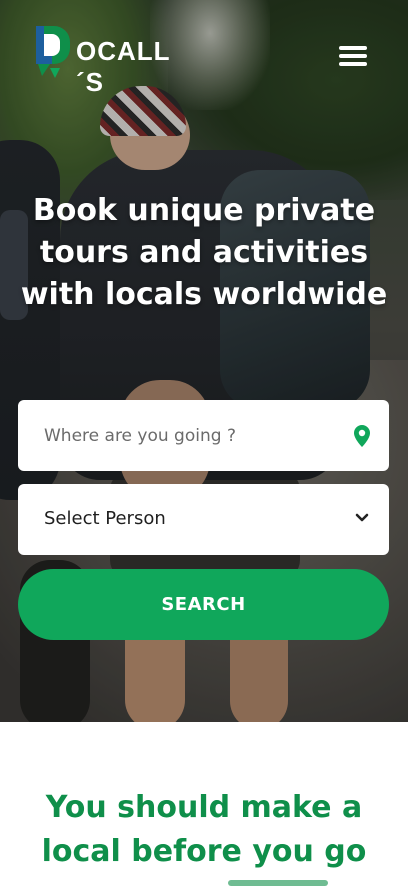 The height and width of the screenshot is (890, 408). What do you see at coordinates (203, 519) in the screenshot?
I see `person-select: Select Person` at bounding box center [203, 519].